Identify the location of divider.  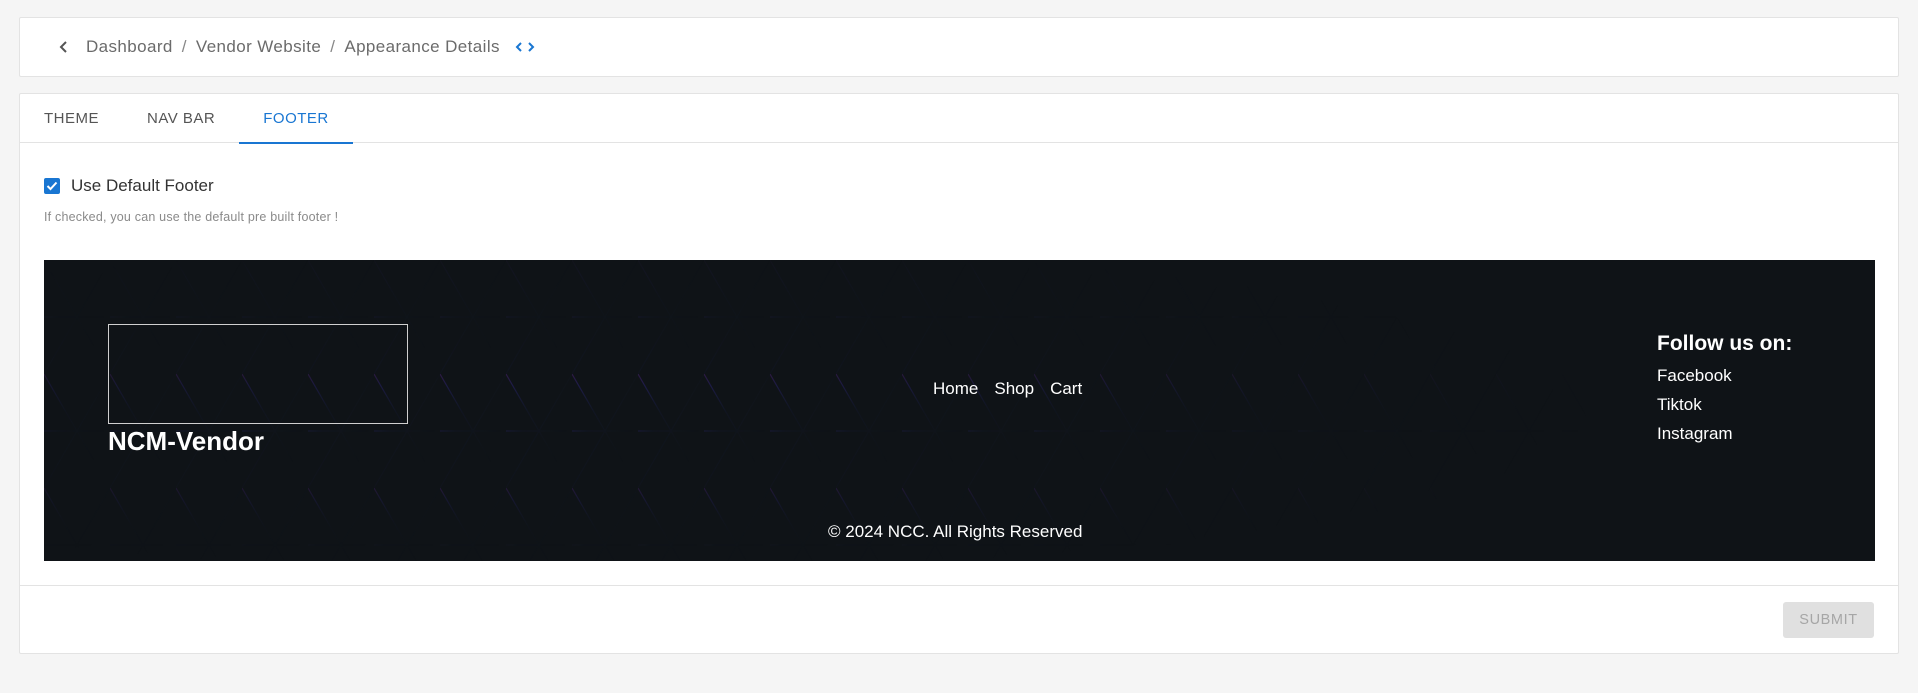
(959, 585).